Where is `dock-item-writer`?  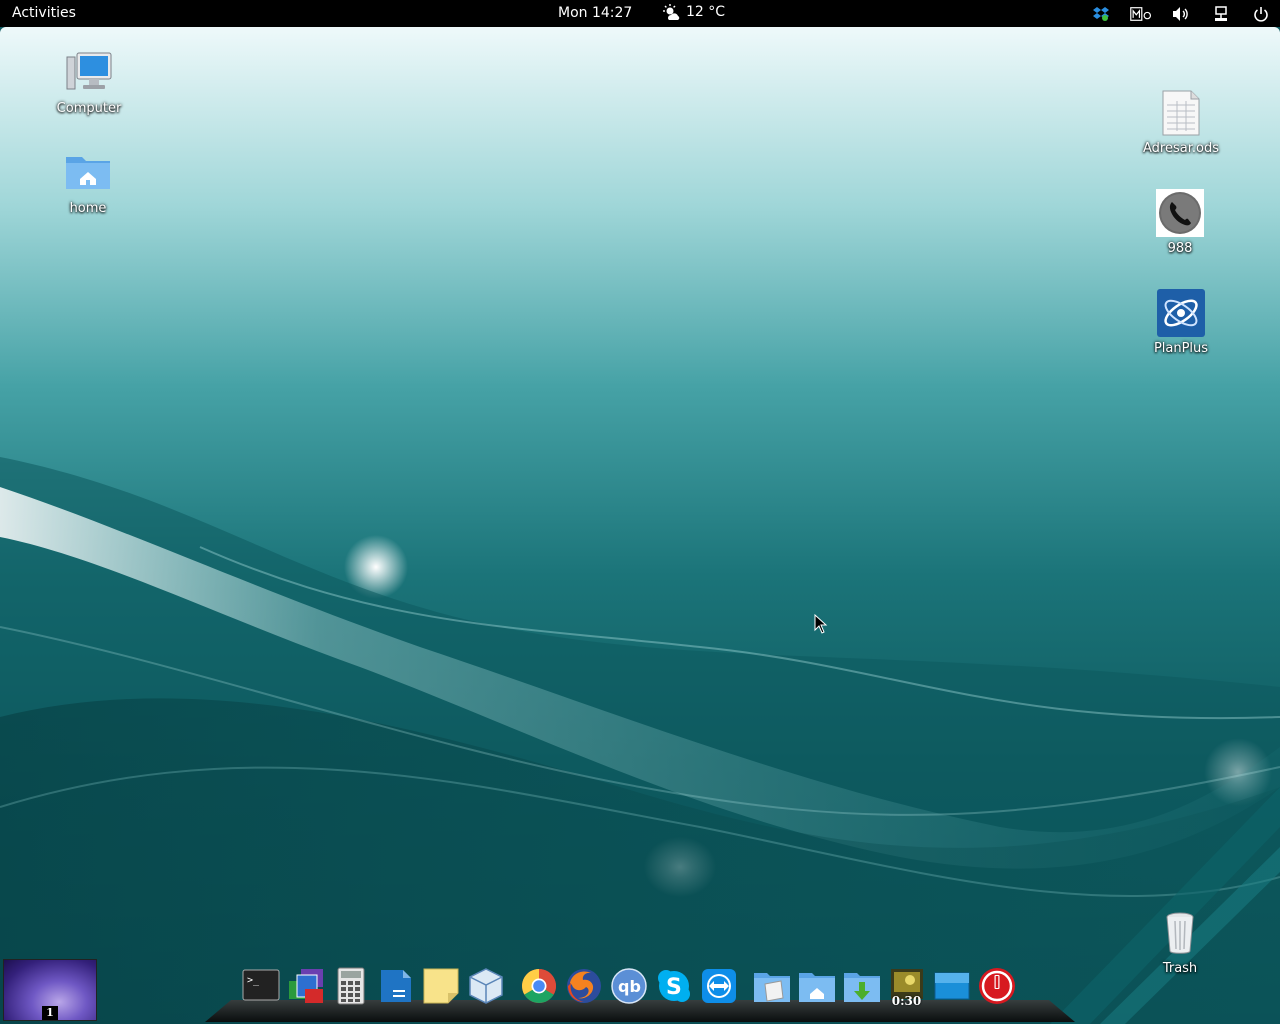
dock-item-writer is located at coordinates (395, 986).